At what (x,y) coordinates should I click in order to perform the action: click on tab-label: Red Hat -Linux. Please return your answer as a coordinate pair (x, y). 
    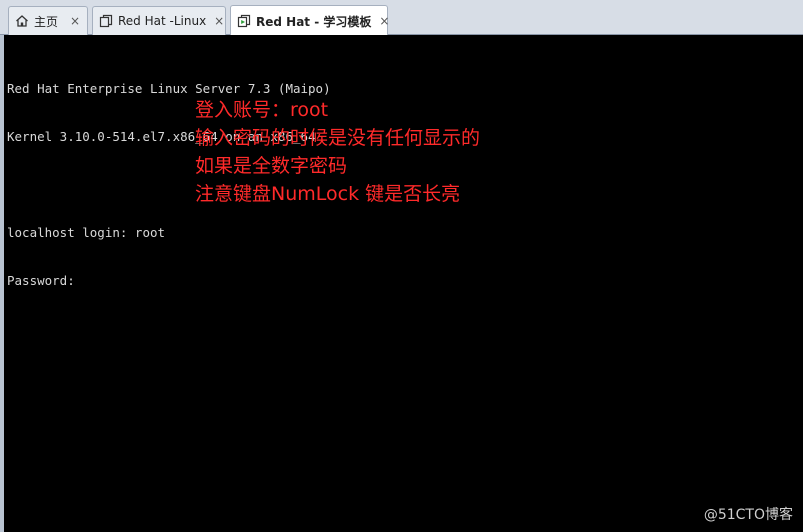
    Looking at the image, I should click on (162, 21).